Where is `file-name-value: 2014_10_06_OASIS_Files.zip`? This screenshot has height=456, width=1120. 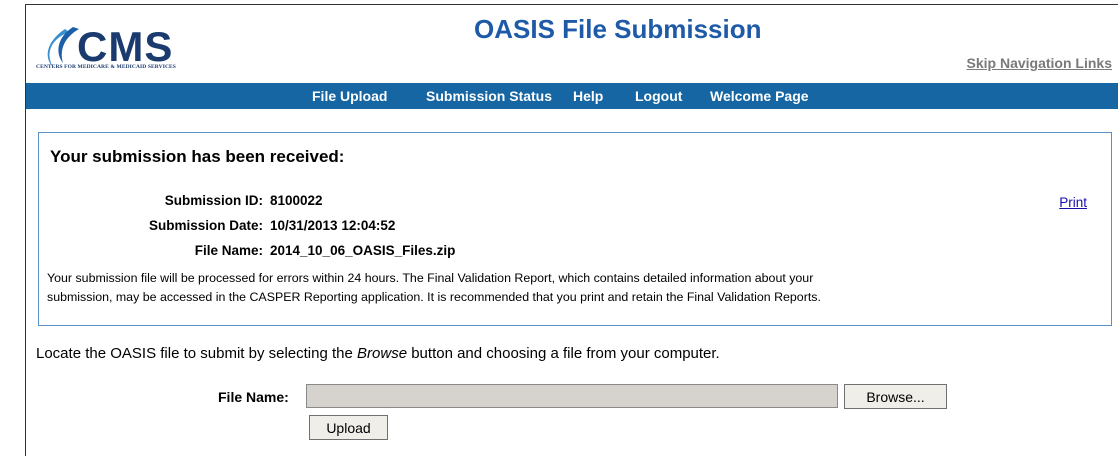 file-name-value: 2014_10_06_OASIS_Files.zip is located at coordinates (363, 250).